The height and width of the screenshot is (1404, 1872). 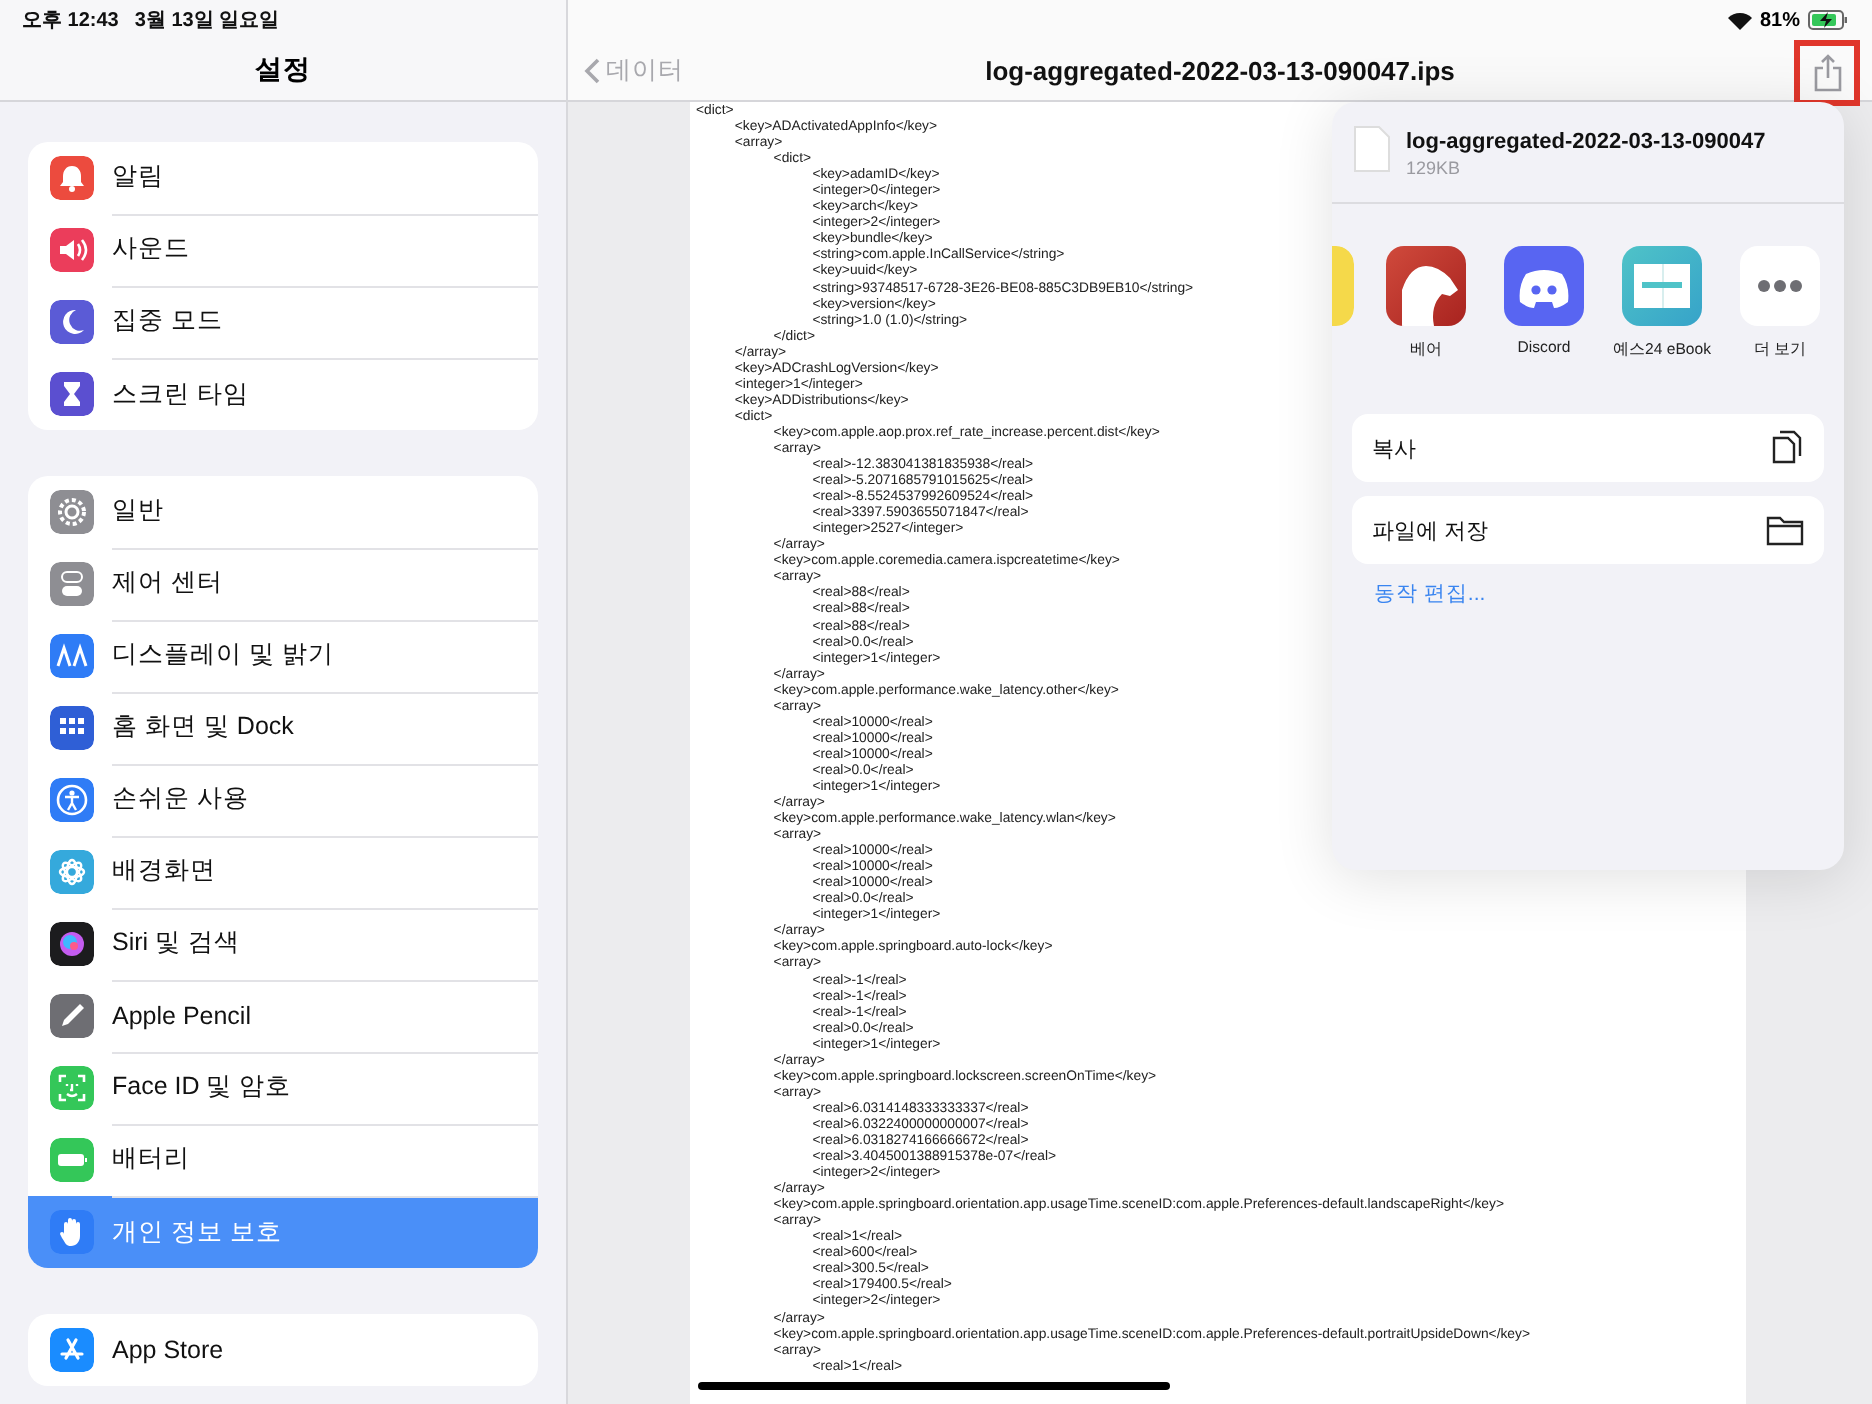 What do you see at coordinates (283, 872) in the screenshot?
I see `settings-item: 배경화면` at bounding box center [283, 872].